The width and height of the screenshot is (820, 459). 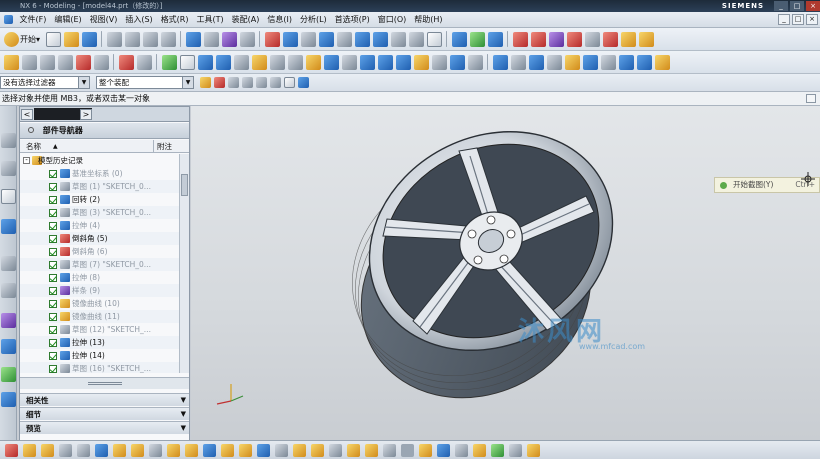 I want to click on sew-icon, so click(x=554, y=62).